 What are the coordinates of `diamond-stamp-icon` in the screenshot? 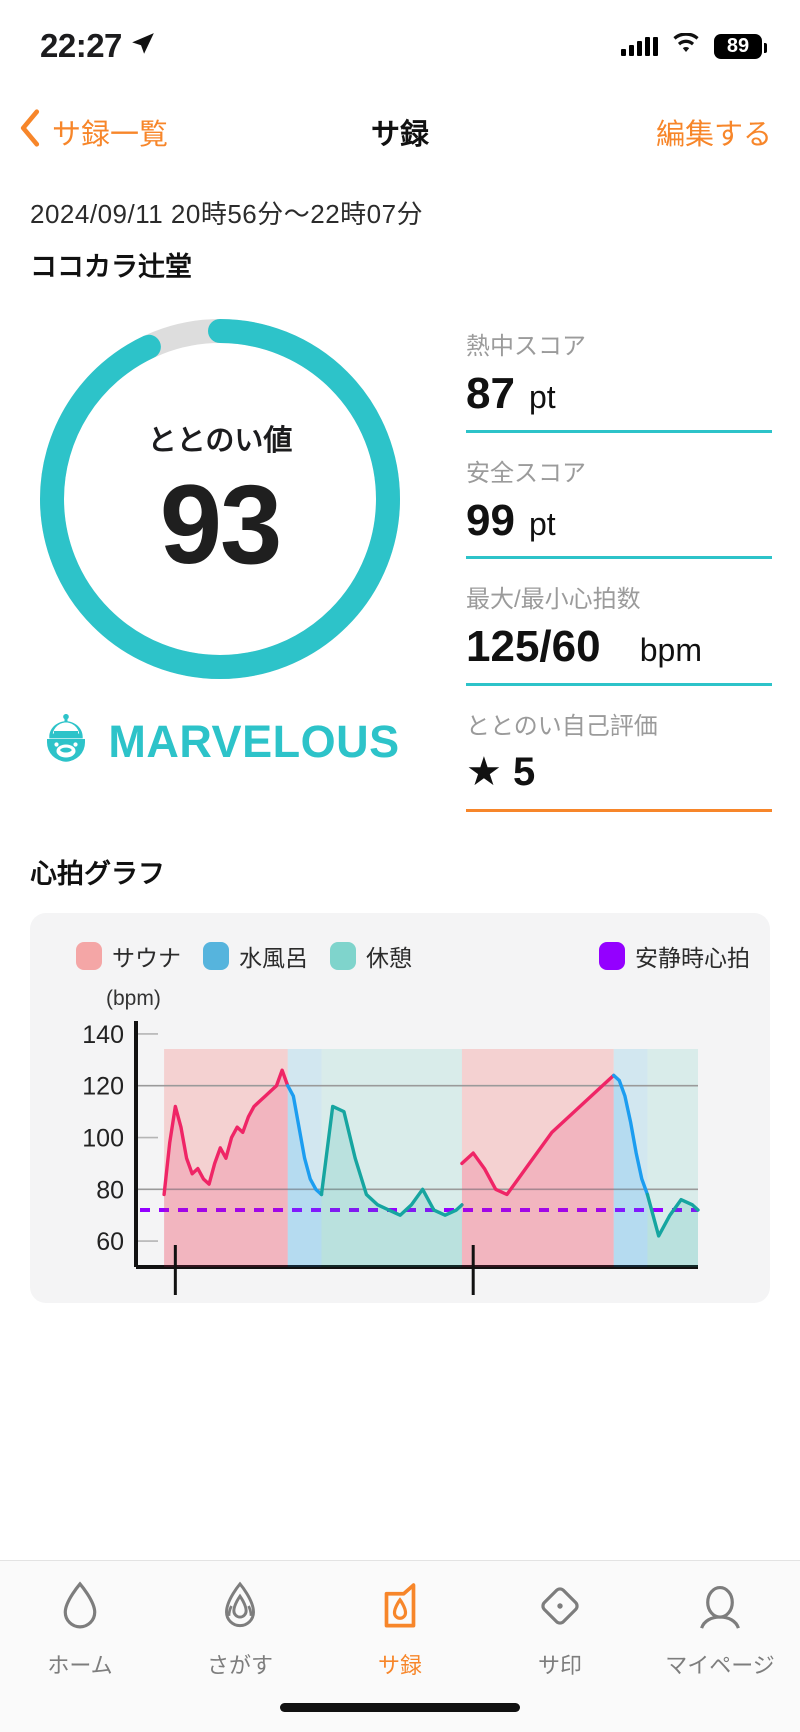 It's located at (560, 1608).